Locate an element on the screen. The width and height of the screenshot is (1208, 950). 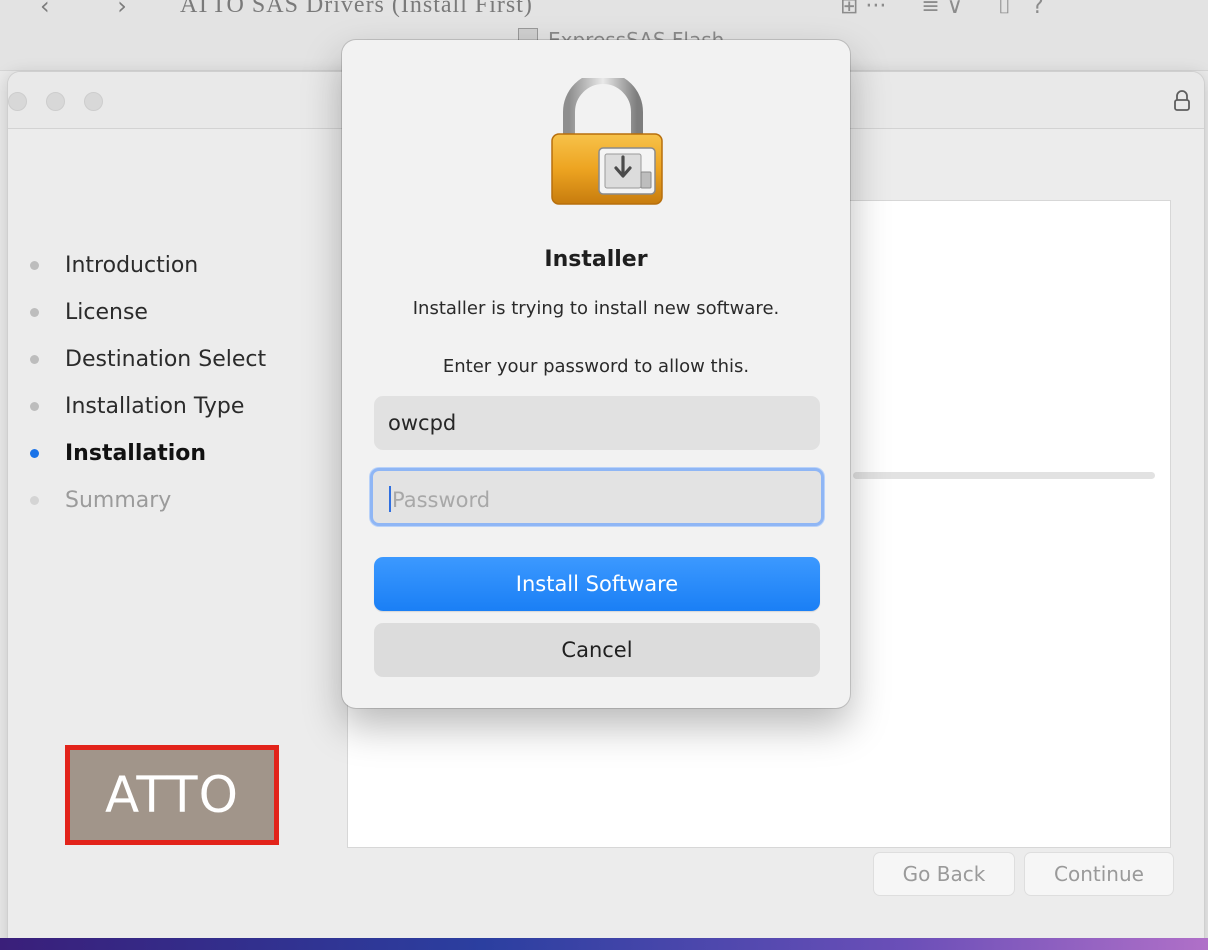
desktop-wallpaper-strip is located at coordinates (604, 944).